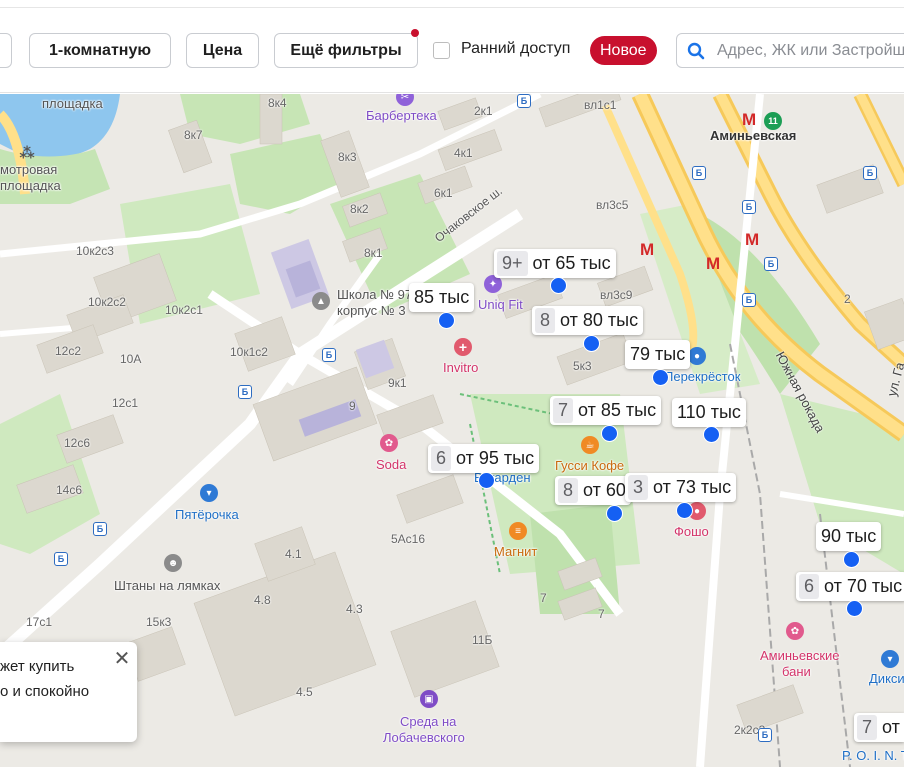 Image resolution: width=904 pixels, height=767 pixels. I want to click on building-label: 12с6, so click(77, 443).